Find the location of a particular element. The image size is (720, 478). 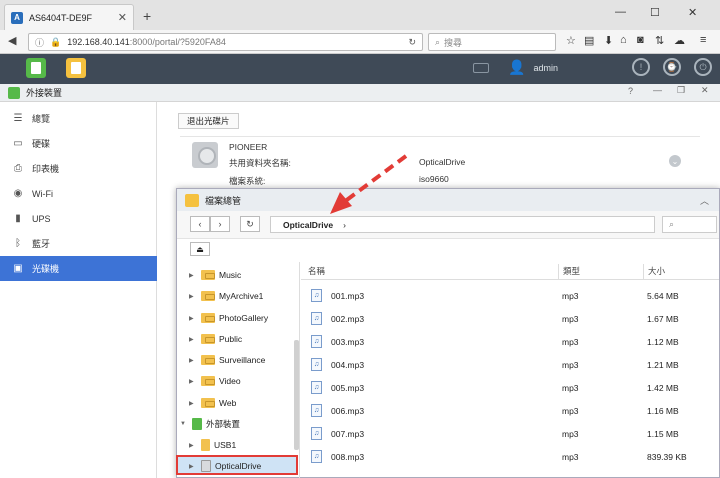

file-name: 002.mp3 is located at coordinates (348, 319).